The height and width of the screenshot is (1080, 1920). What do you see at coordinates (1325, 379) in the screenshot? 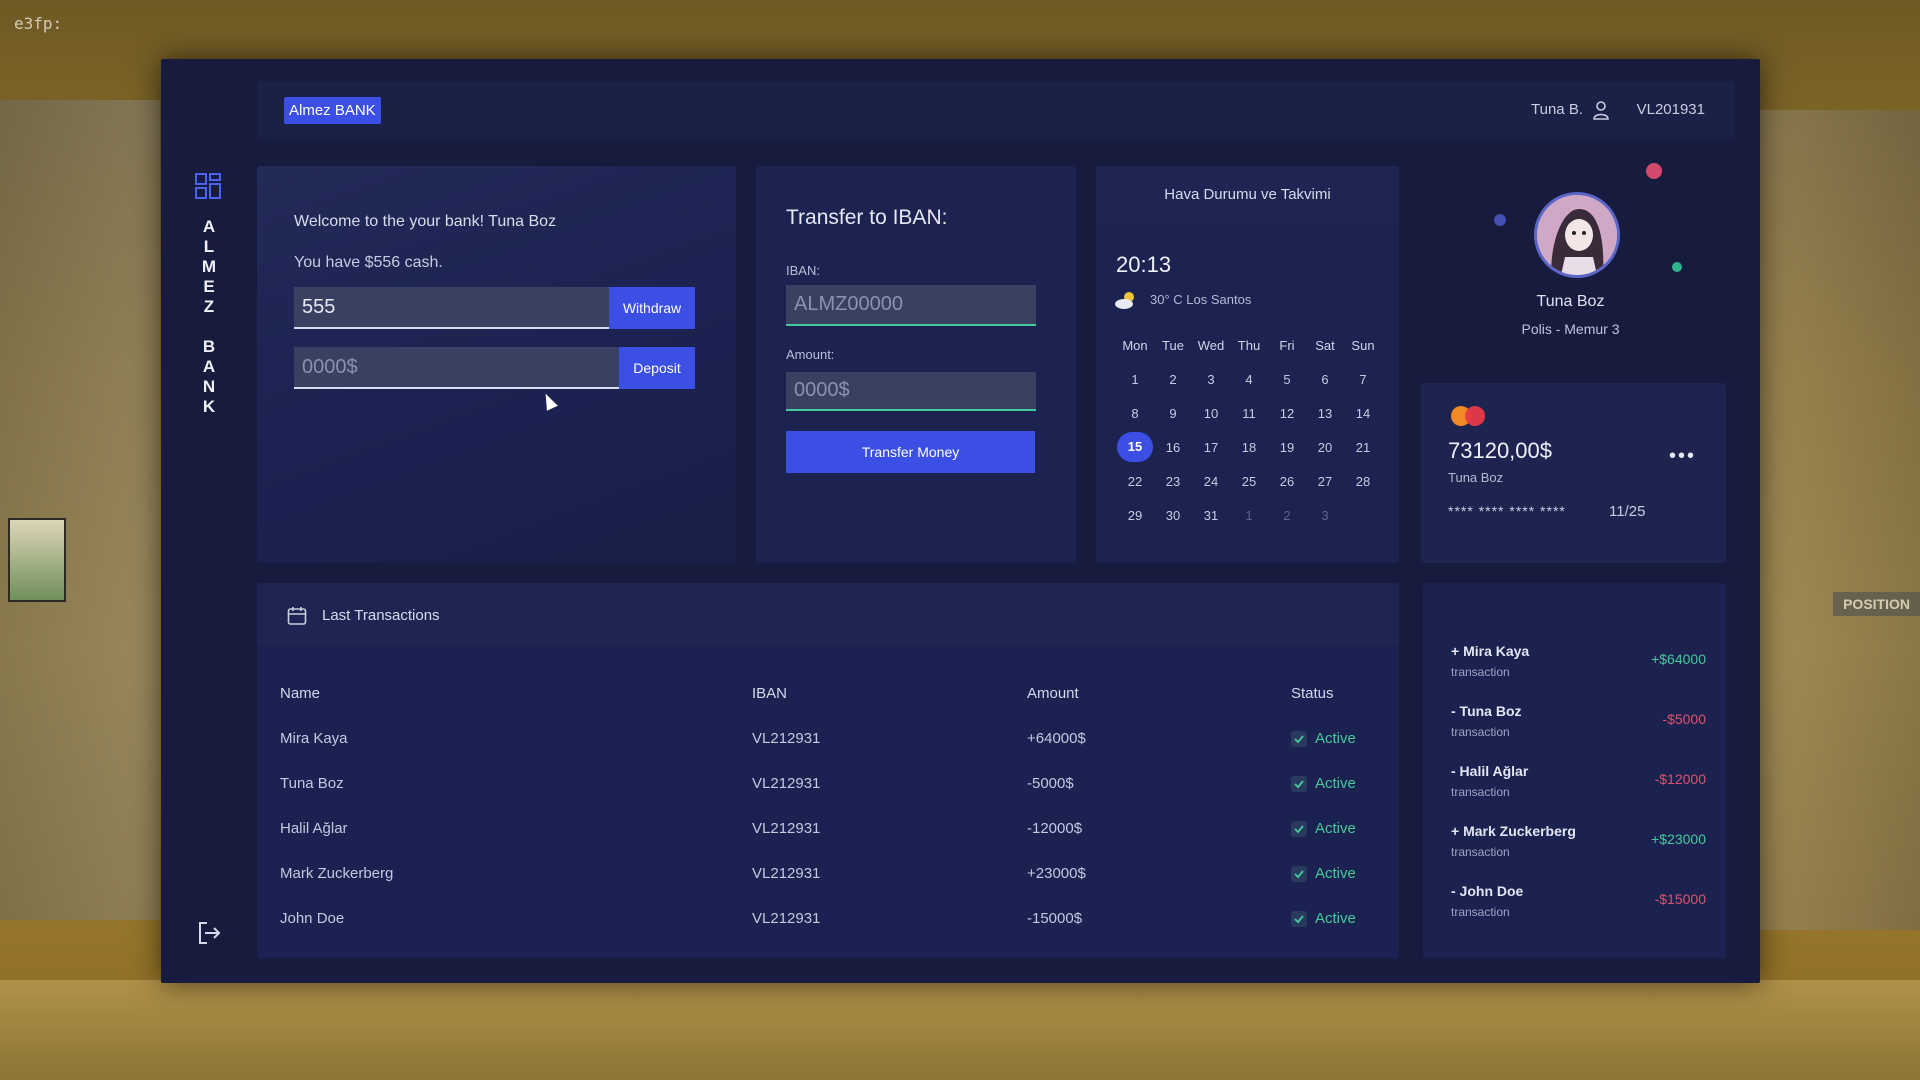
I see `calendar-day: 6` at bounding box center [1325, 379].